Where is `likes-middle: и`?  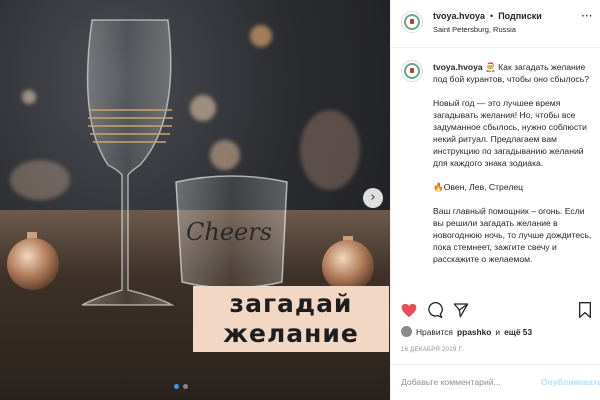
likes-middle: и is located at coordinates (498, 331).